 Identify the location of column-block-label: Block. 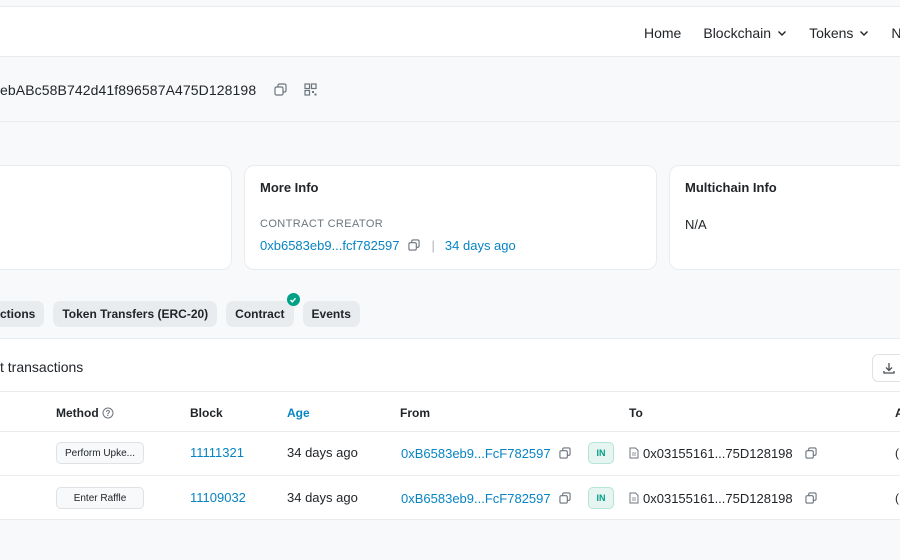
(206, 413).